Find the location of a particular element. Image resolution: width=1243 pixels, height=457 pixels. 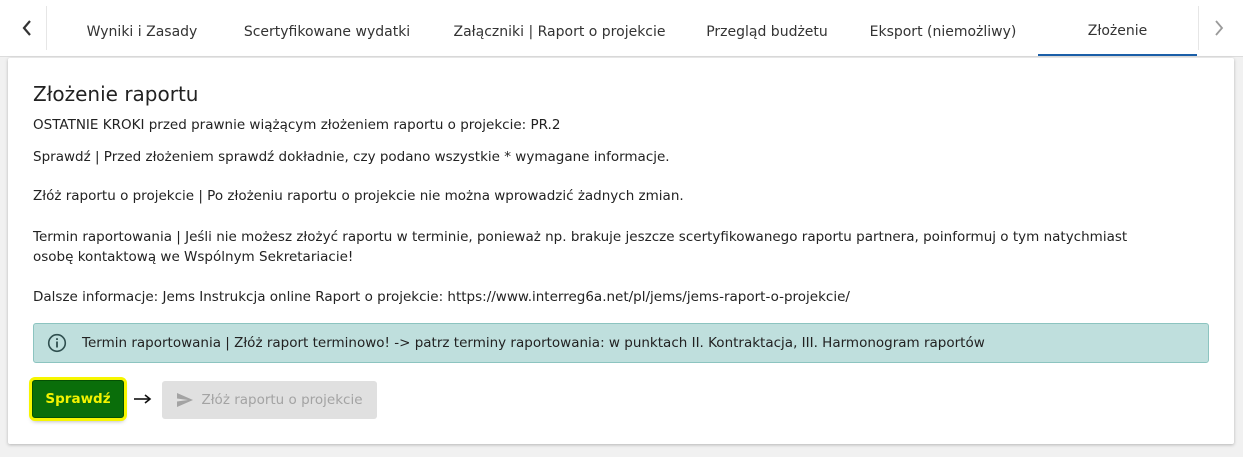

submit-report-button: Złóż raportu o projekcie is located at coordinates (269, 400).